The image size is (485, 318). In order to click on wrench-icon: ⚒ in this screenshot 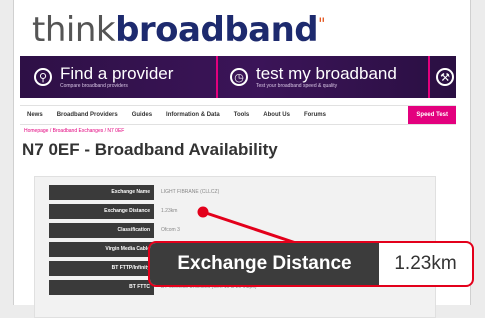, I will do `click(445, 77)`.